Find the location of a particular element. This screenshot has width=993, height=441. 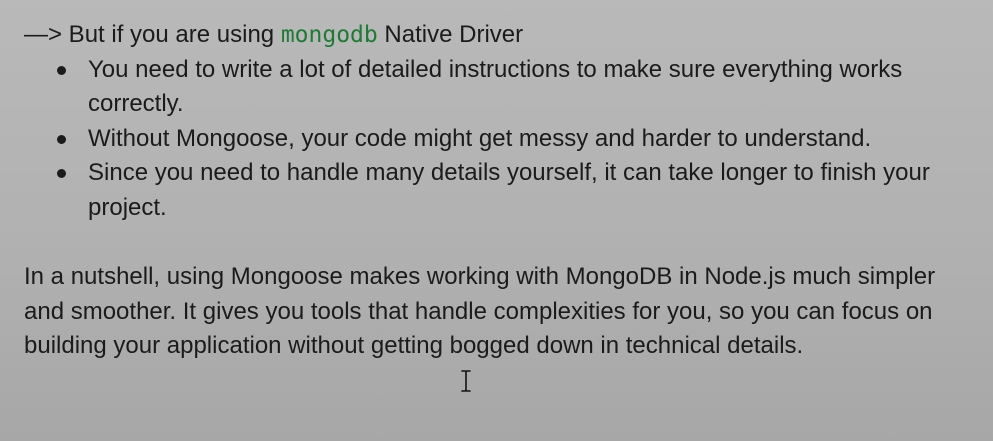

intro-prefix: —> But if you are using is located at coordinates (152, 34).